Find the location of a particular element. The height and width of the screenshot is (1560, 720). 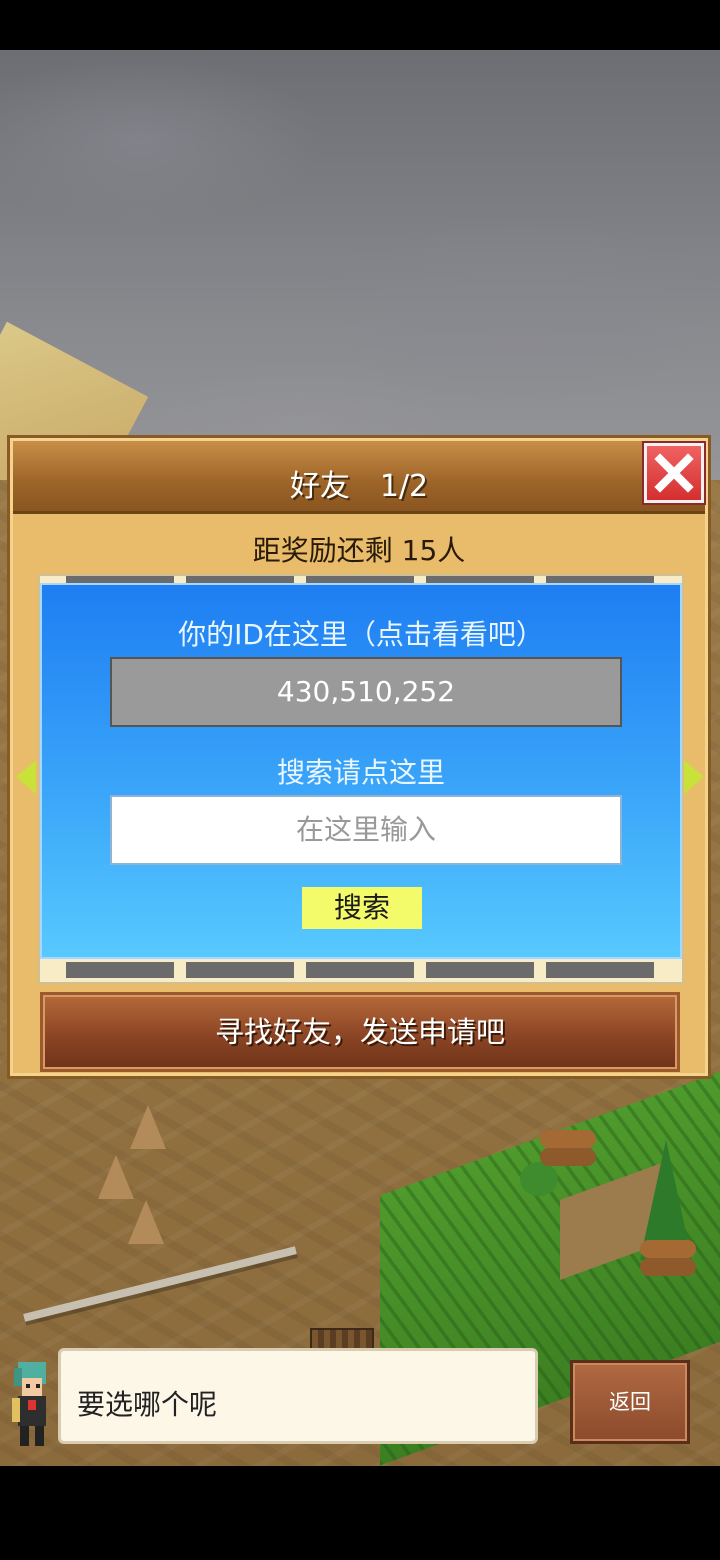

close-button is located at coordinates (674, 473).